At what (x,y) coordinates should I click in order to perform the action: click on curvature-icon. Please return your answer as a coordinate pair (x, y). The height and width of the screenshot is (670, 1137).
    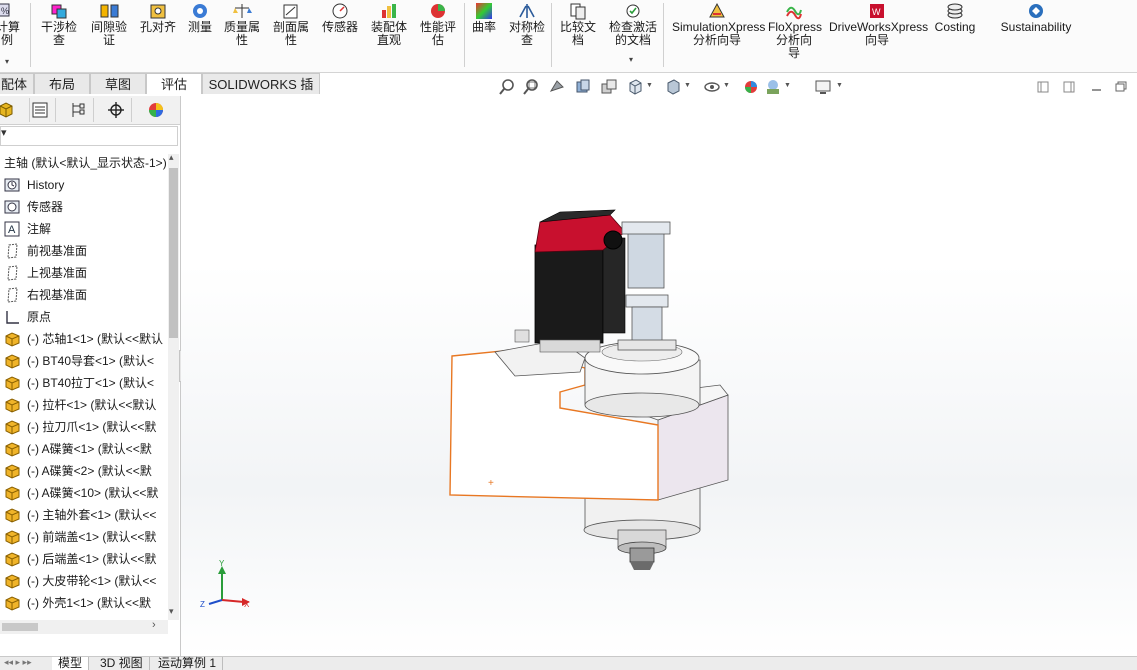
    Looking at the image, I should click on (484, 11).